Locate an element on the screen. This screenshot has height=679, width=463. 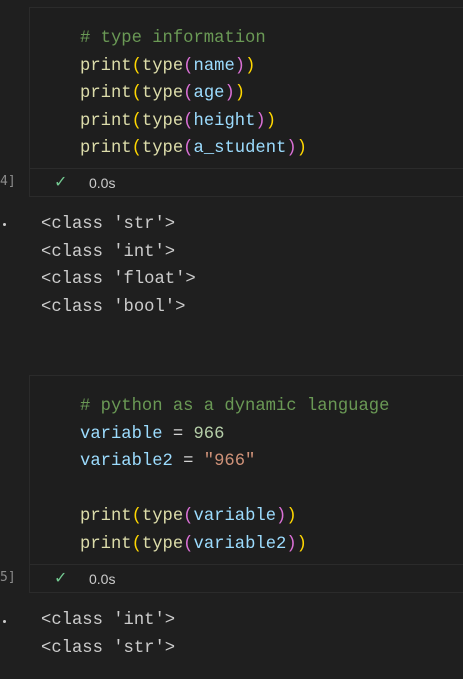
code-line: print(type(name)) is located at coordinates (193, 67).